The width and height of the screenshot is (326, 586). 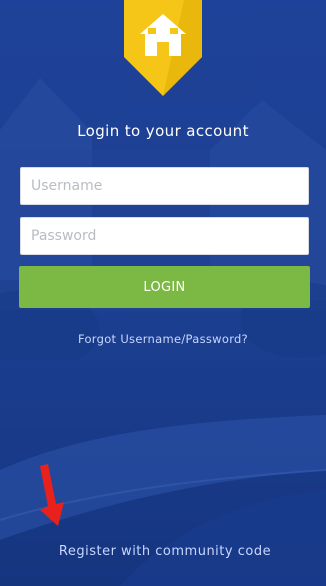 I want to click on register-community-code-link: Register with community code, so click(x=163, y=551).